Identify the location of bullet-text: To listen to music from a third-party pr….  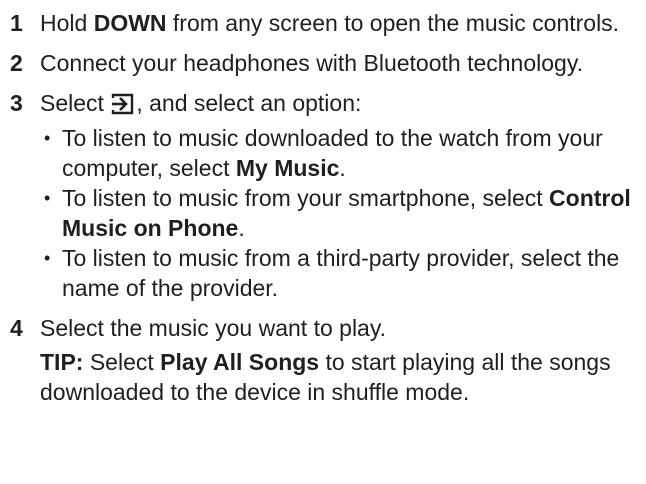
(341, 273).